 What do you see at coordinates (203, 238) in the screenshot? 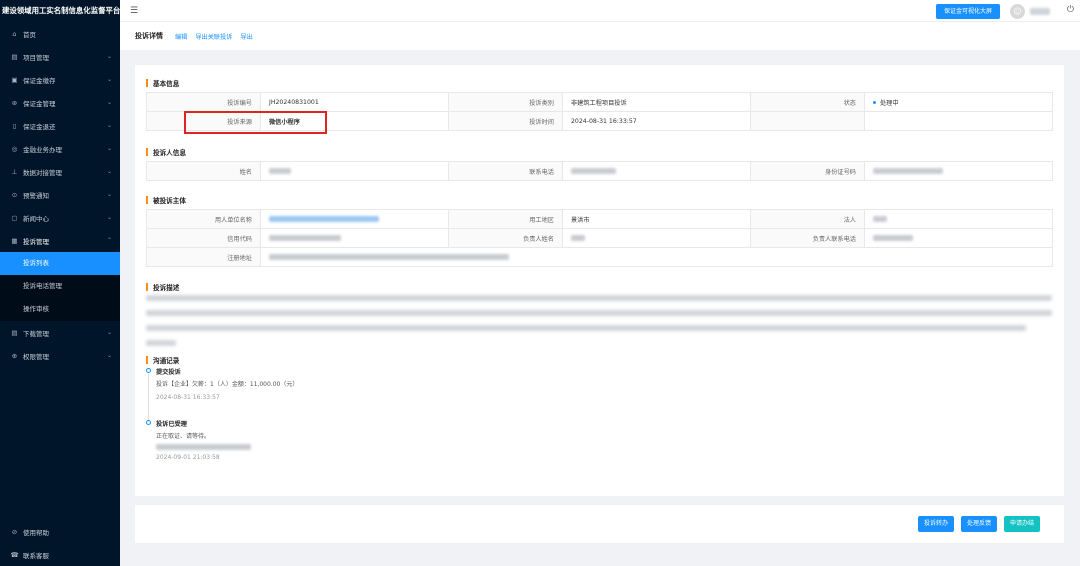
I see `field-label: 信用代码` at bounding box center [203, 238].